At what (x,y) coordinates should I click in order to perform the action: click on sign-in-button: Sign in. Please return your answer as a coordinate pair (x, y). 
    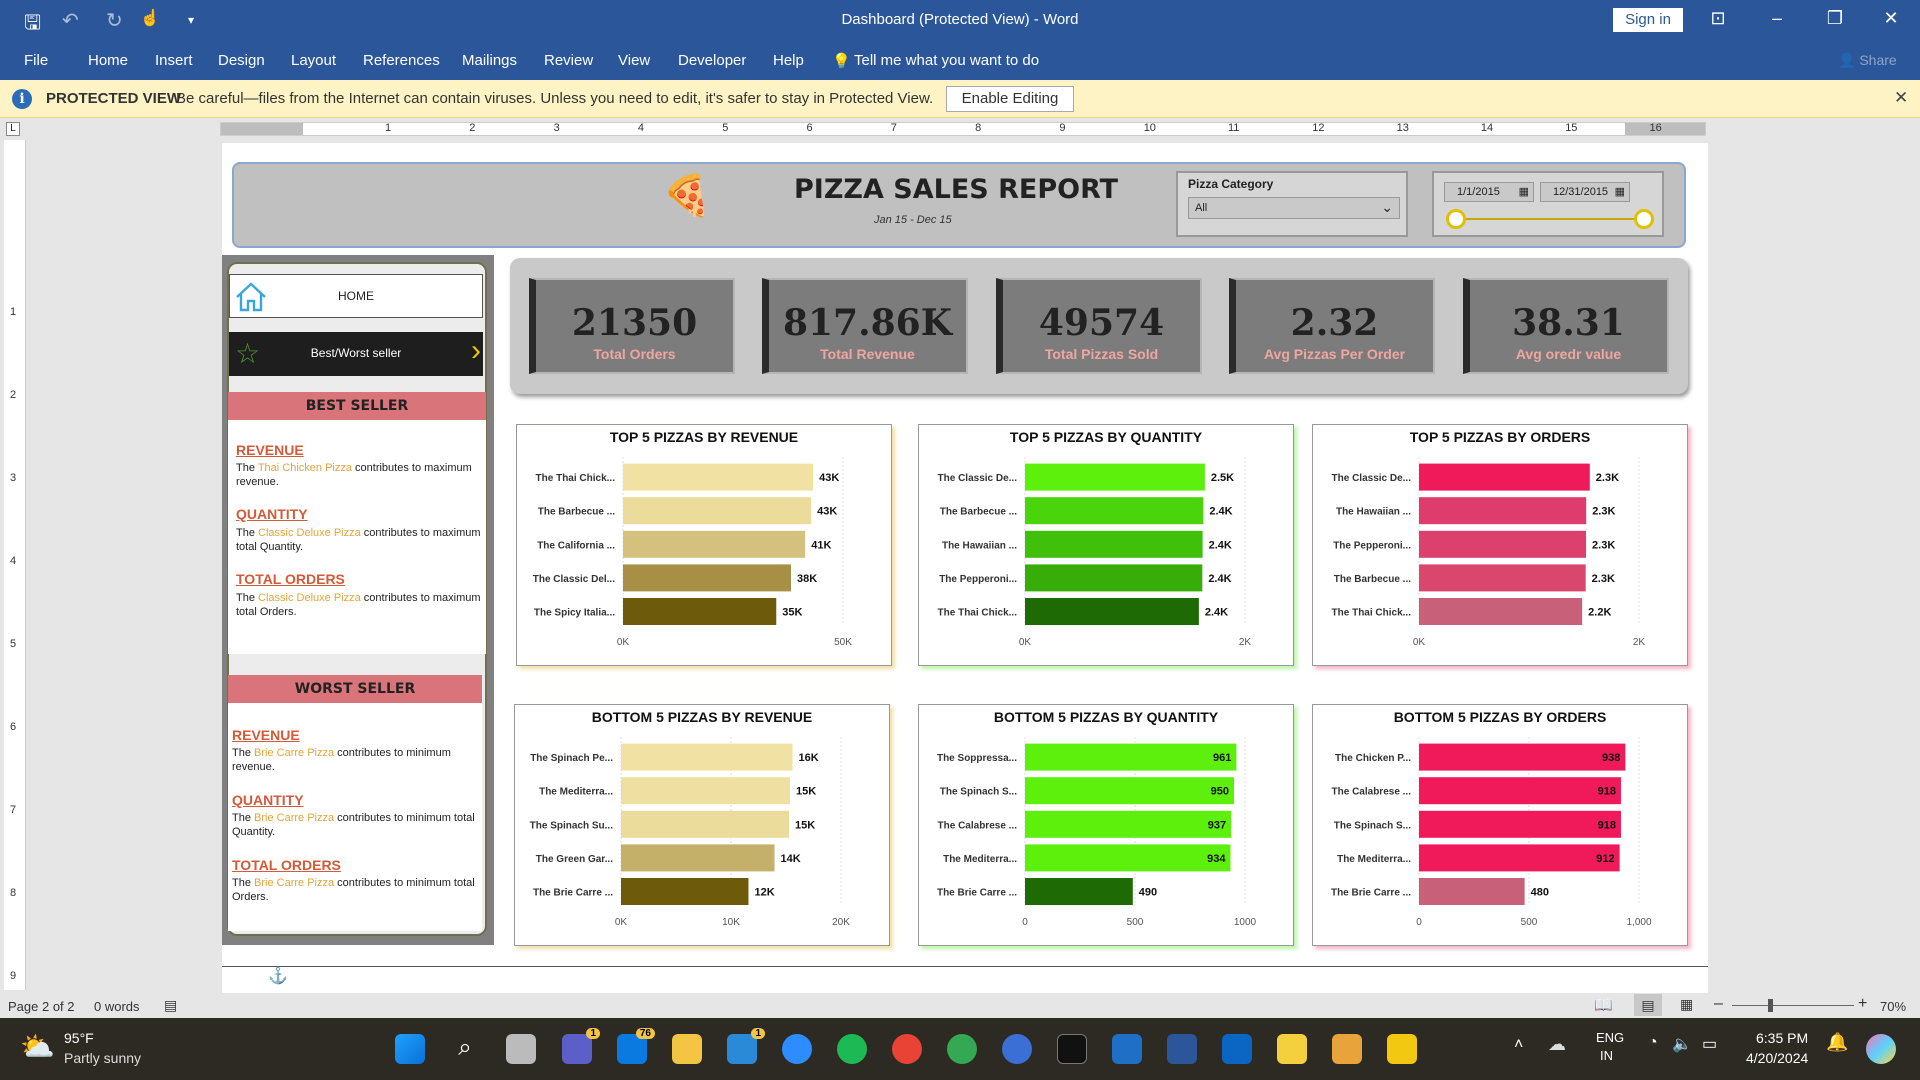
    Looking at the image, I should click on (1648, 20).